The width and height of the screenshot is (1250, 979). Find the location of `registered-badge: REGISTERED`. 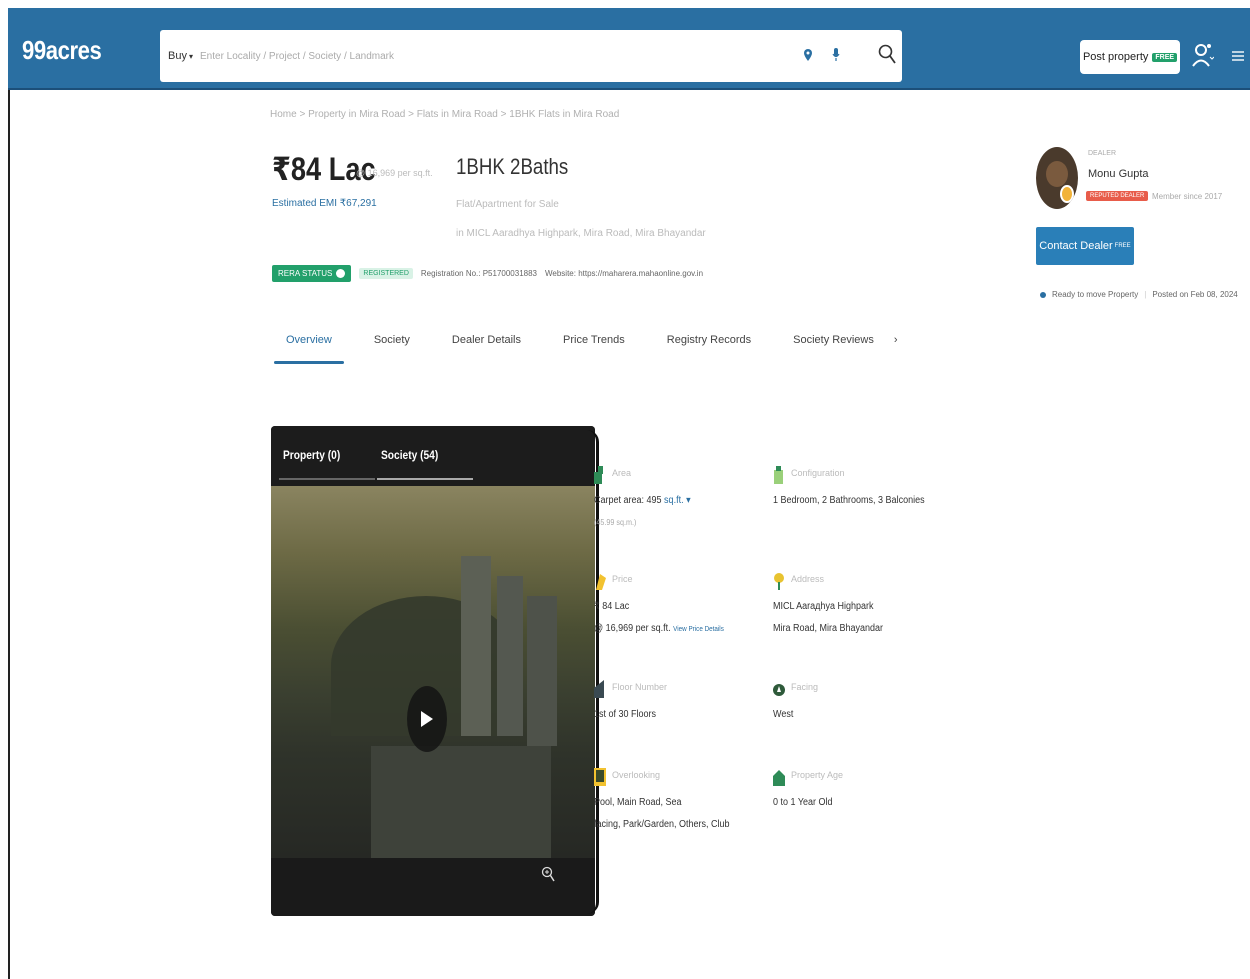

registered-badge: REGISTERED is located at coordinates (386, 273).